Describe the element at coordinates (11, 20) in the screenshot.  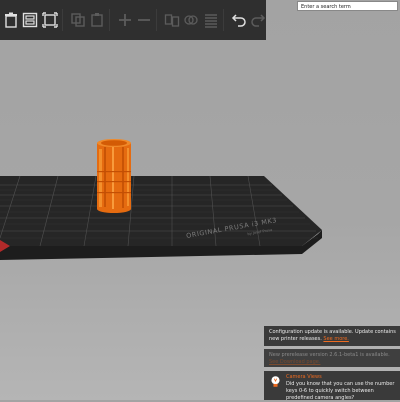
I see `delete-icon` at that location.